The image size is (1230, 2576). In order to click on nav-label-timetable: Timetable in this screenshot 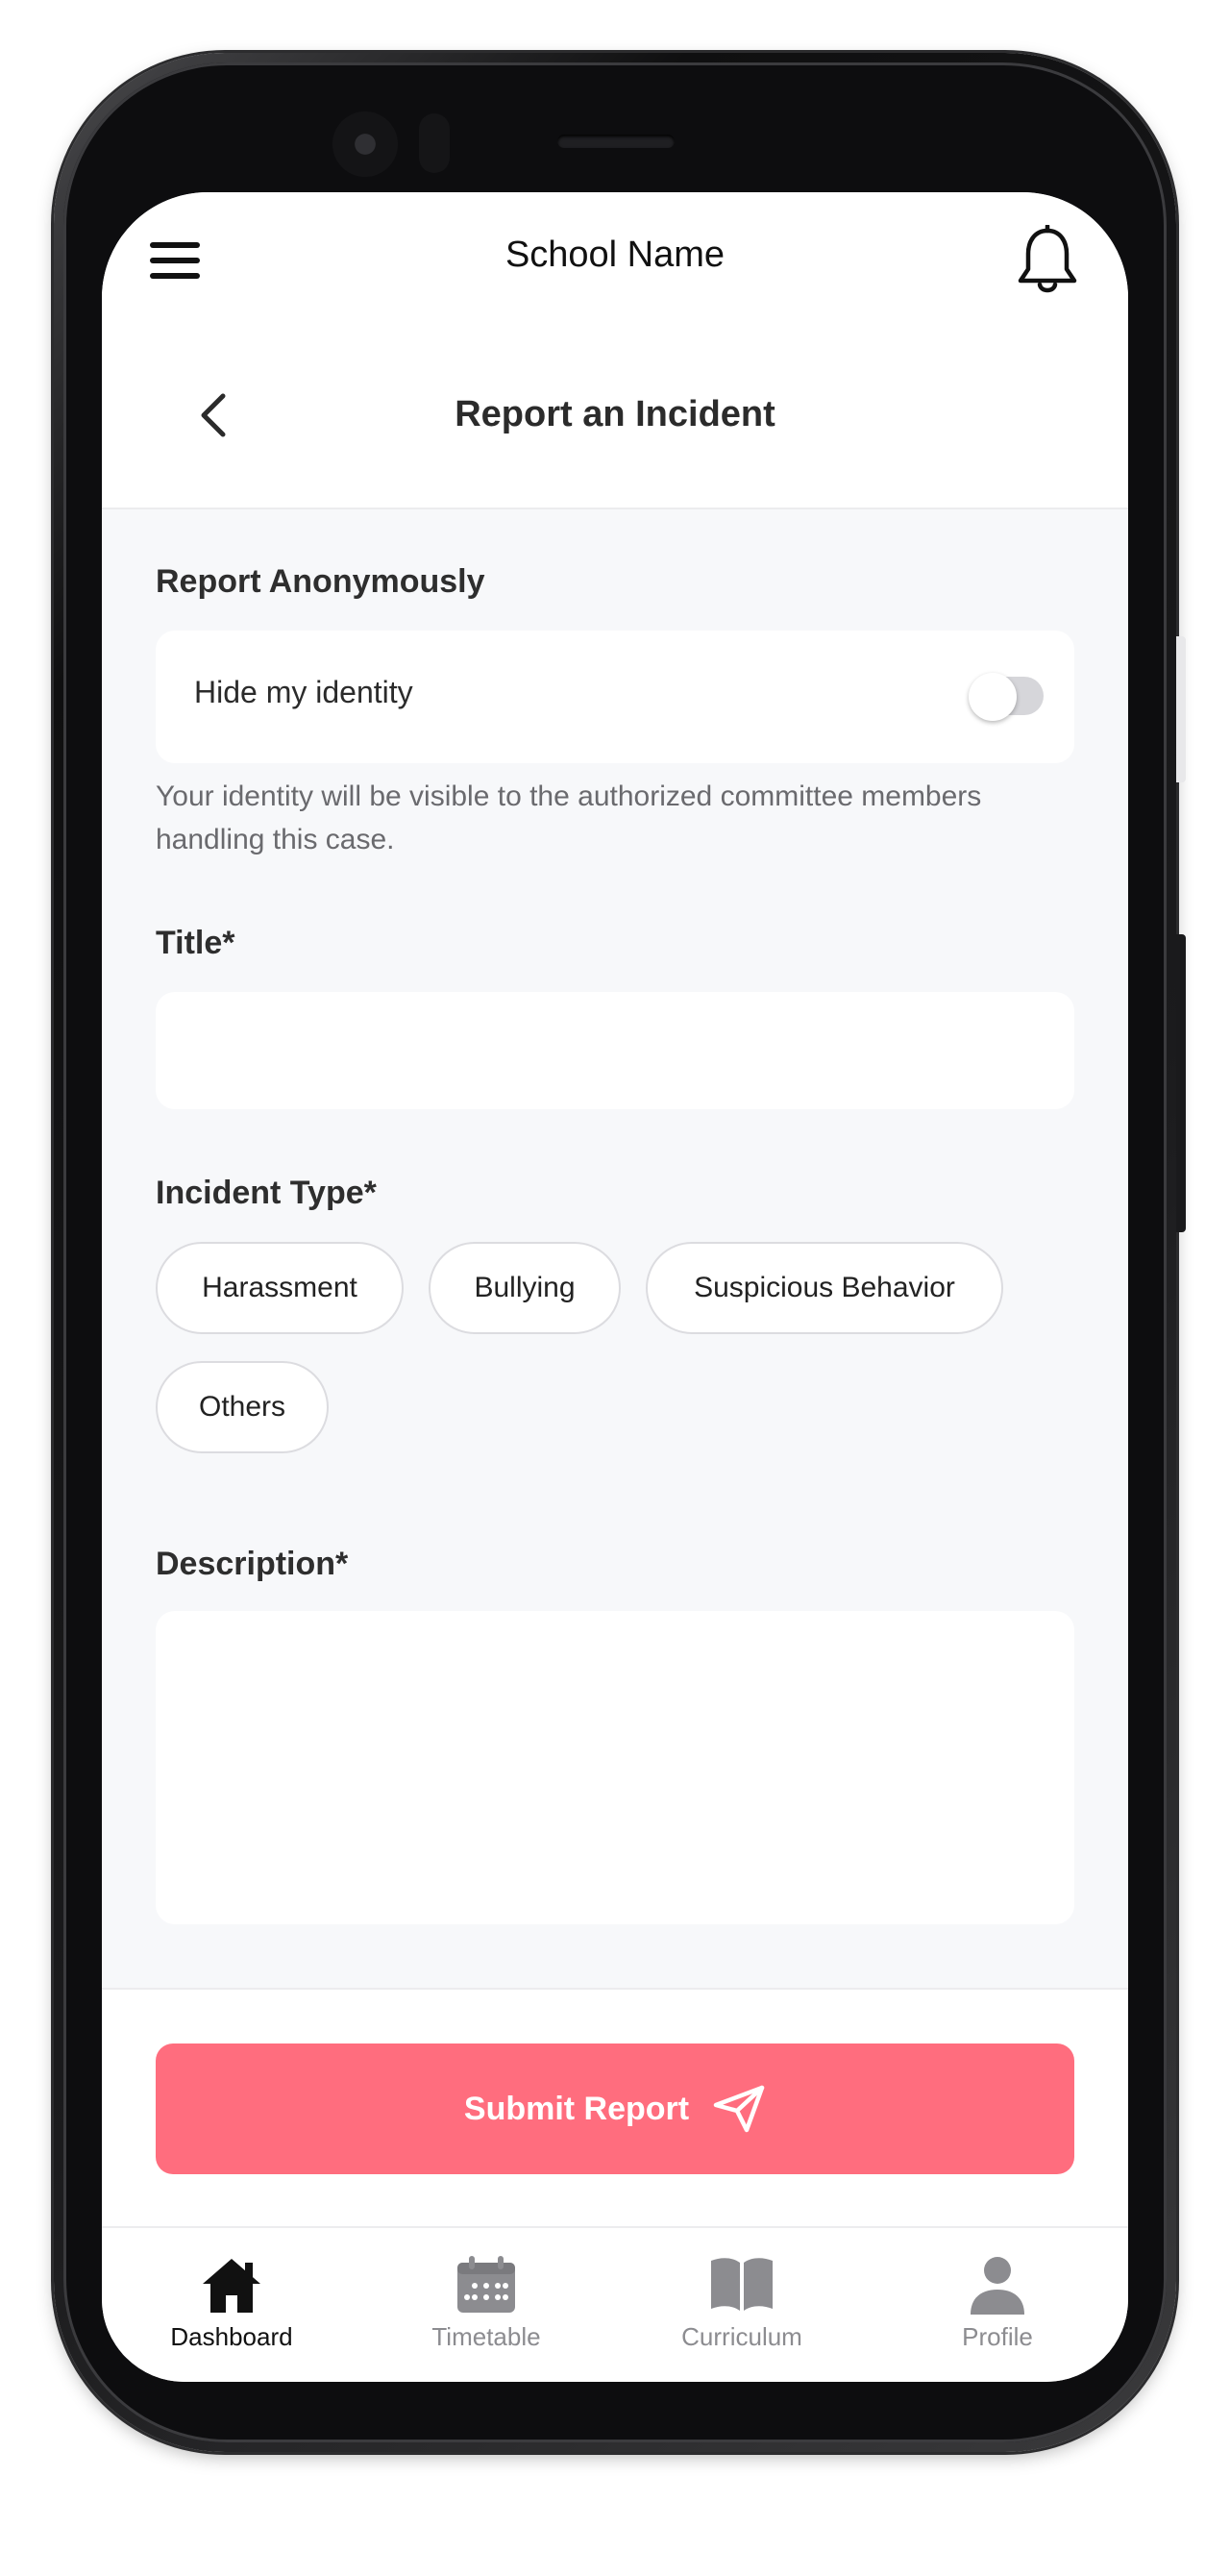, I will do `click(486, 2337)`.